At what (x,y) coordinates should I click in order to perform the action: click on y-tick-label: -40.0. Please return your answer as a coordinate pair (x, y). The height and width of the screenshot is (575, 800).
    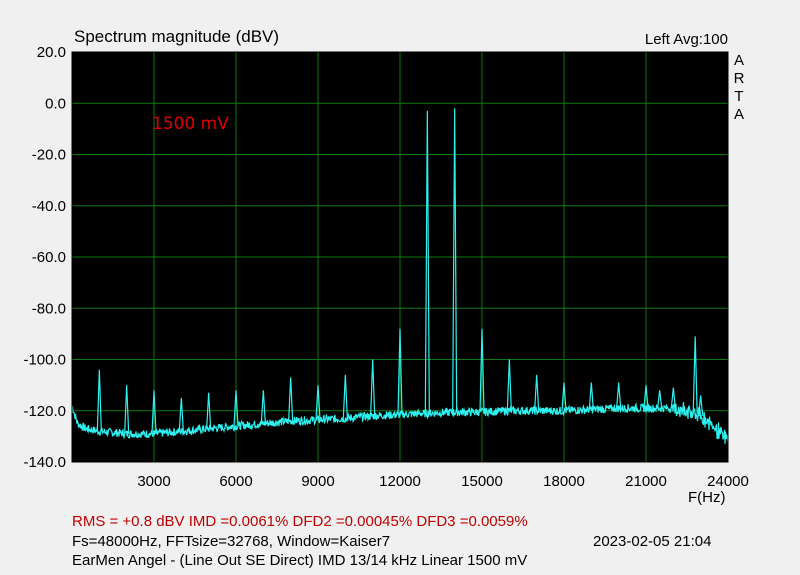
    Looking at the image, I should click on (49, 206).